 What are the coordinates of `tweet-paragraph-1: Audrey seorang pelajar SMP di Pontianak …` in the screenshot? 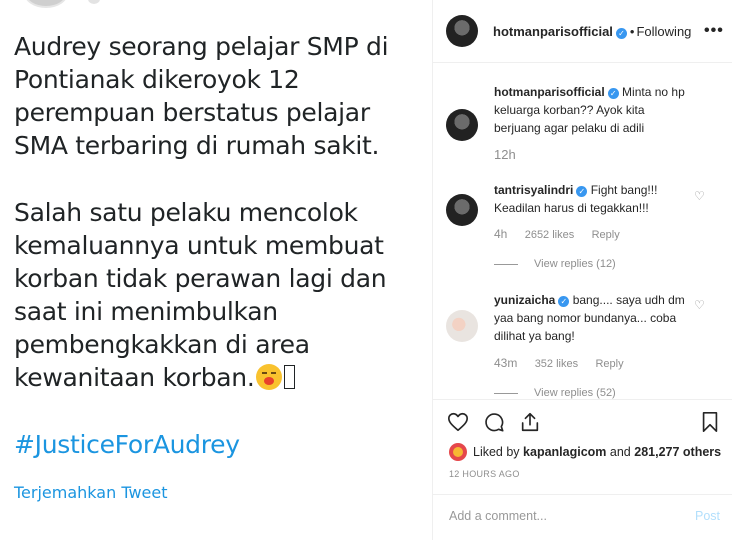 It's located at (201, 96).